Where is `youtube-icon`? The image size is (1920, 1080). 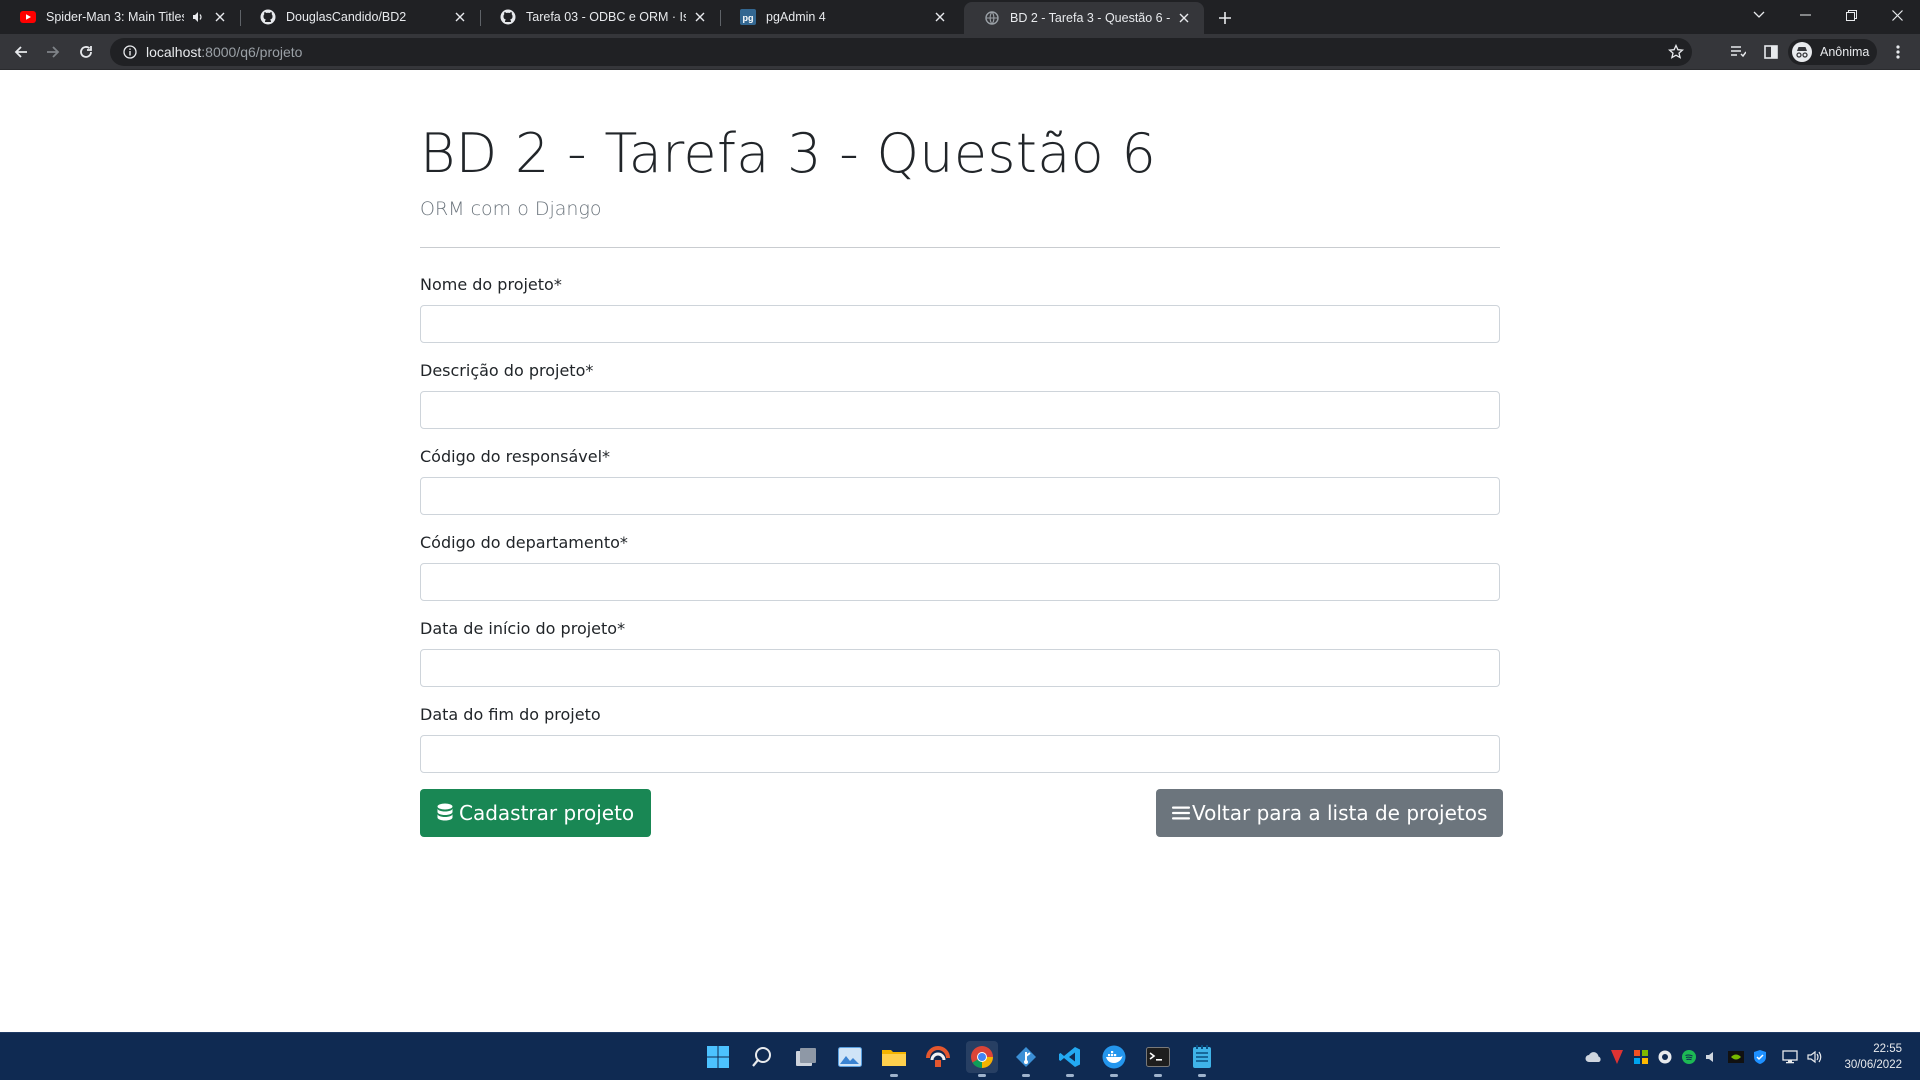 youtube-icon is located at coordinates (28, 17).